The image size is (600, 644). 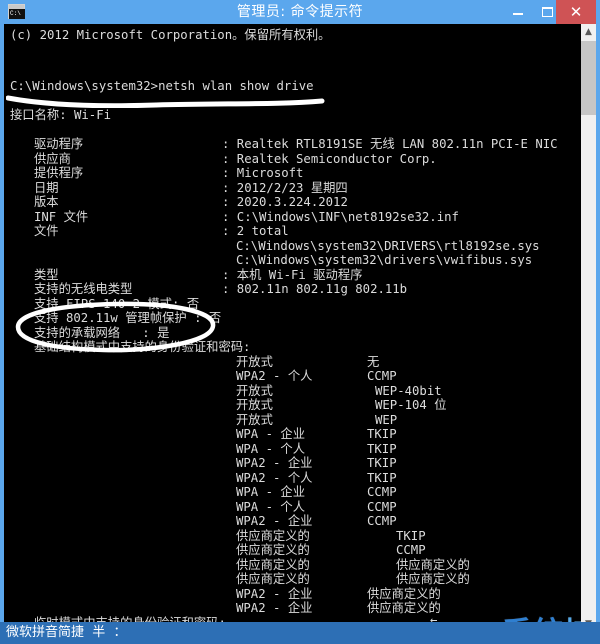 I want to click on console-line: 文件, so click(x=46, y=231).